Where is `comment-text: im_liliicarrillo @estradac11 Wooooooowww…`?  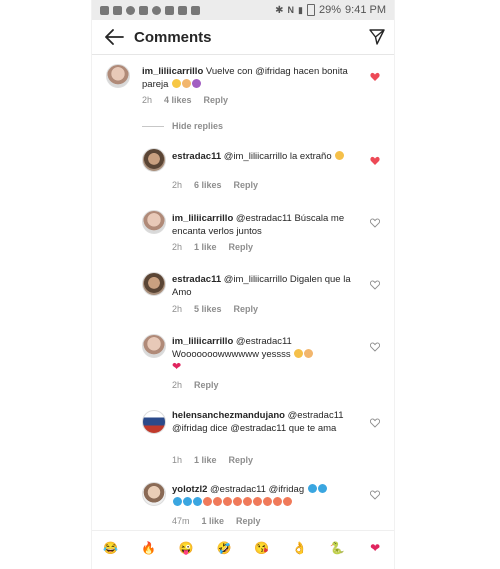 comment-text: im_liliicarrillo @estradac11 Wooooooowww… is located at coordinates (269, 354).